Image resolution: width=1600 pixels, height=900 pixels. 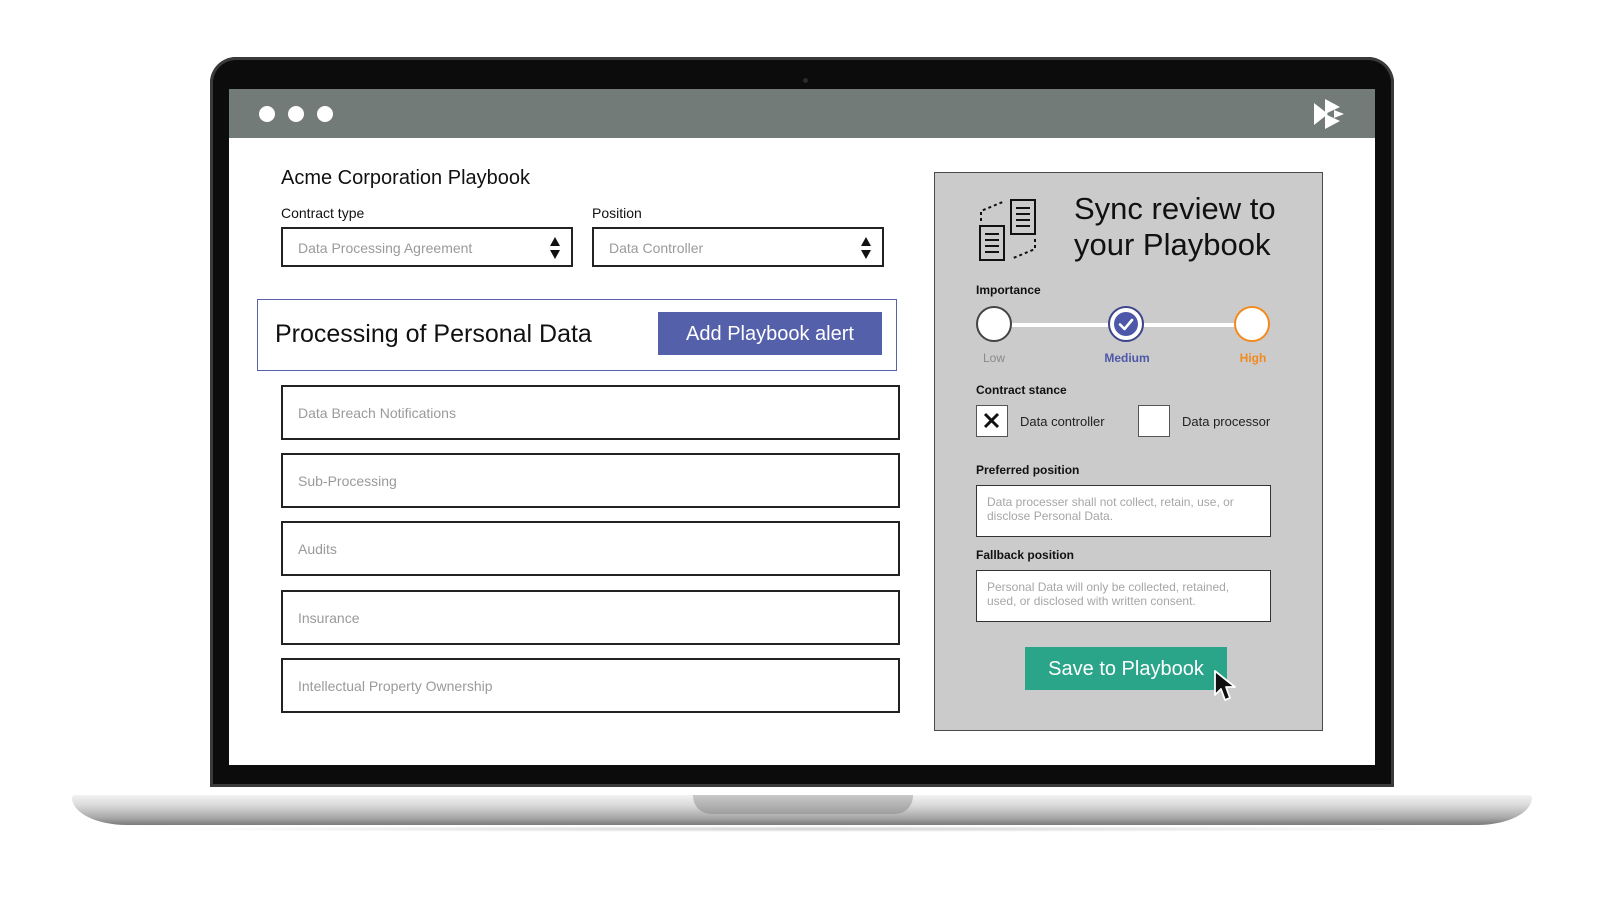 I want to click on clause-field: Sub-Processing, so click(x=590, y=480).